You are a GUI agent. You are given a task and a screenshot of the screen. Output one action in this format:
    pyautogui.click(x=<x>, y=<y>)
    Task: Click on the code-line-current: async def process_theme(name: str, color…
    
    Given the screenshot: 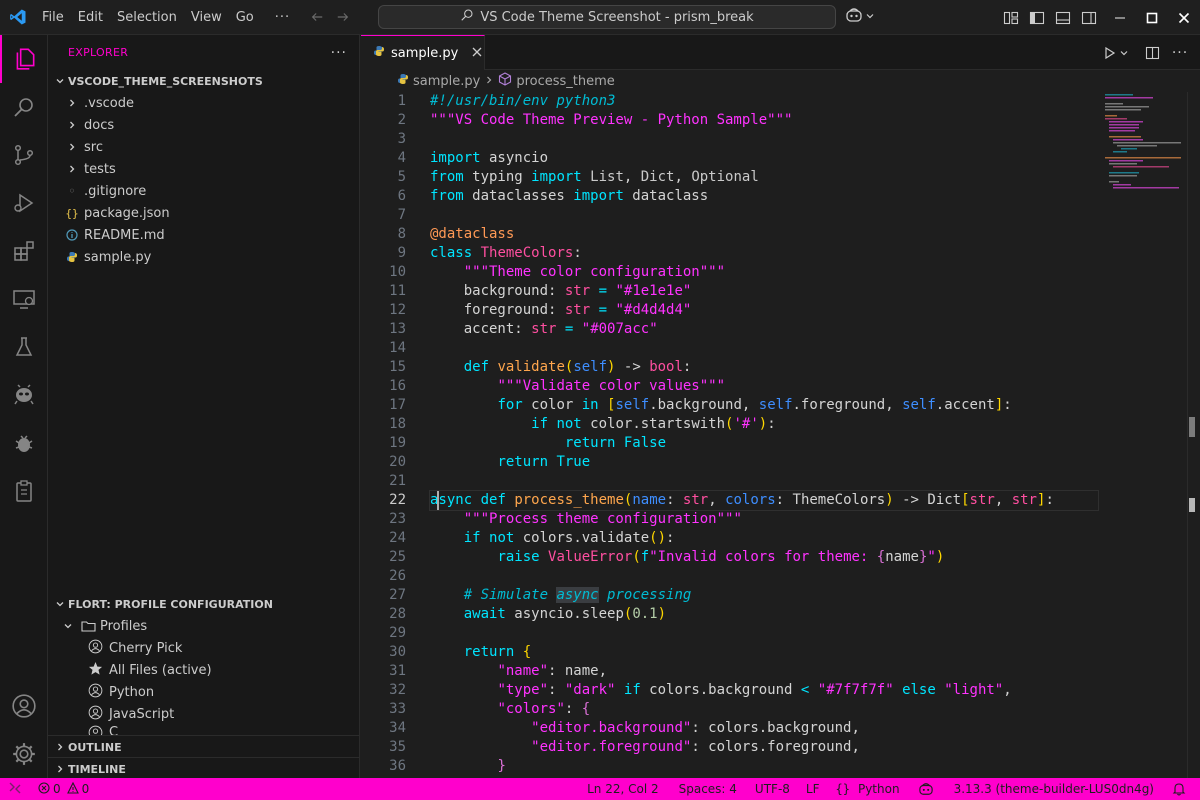 What is the action you would take?
    pyautogui.click(x=764, y=500)
    